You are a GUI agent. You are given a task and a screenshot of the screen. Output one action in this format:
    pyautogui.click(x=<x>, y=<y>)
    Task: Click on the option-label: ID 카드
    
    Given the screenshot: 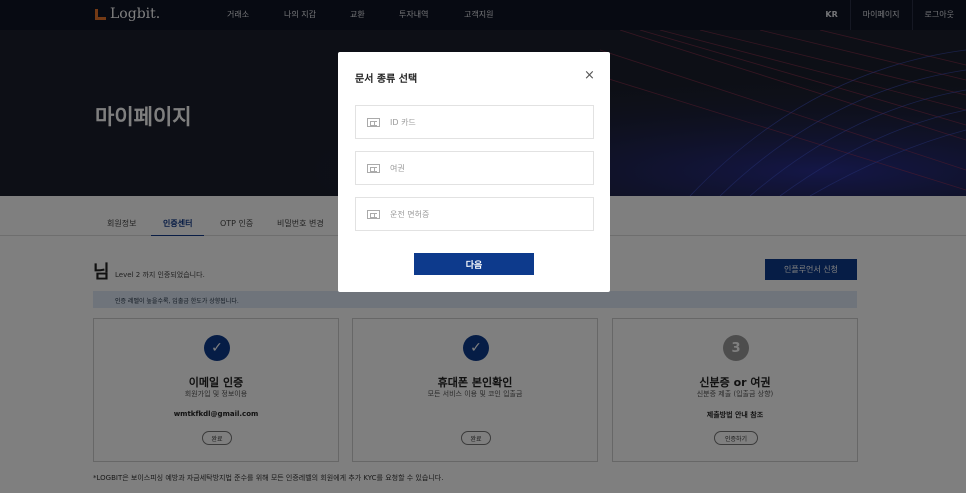 What is the action you would take?
    pyautogui.click(x=403, y=122)
    